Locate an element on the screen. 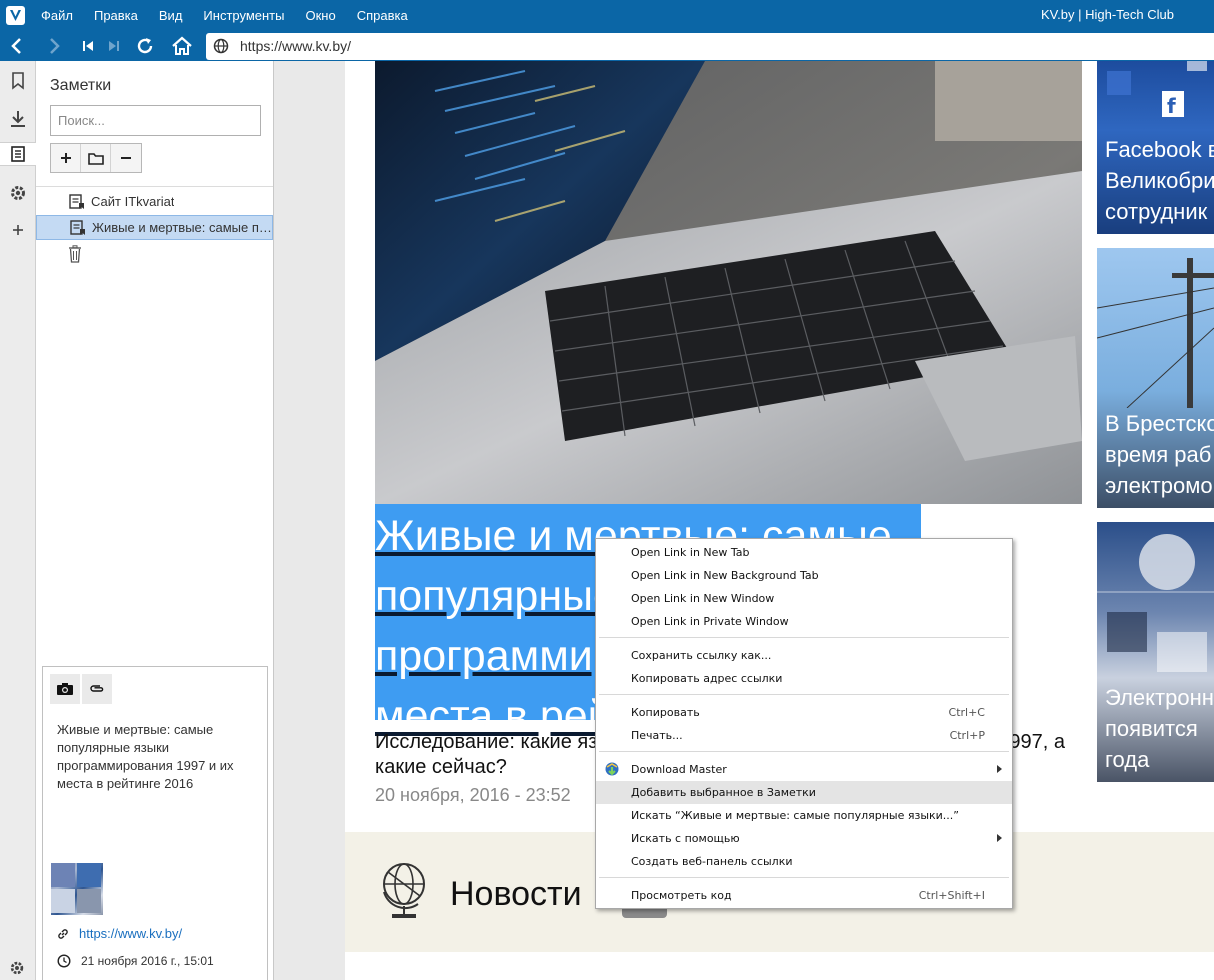 The width and height of the screenshot is (1214, 980). ctx-open-new-window: Open Link in New Window is located at coordinates (804, 598).